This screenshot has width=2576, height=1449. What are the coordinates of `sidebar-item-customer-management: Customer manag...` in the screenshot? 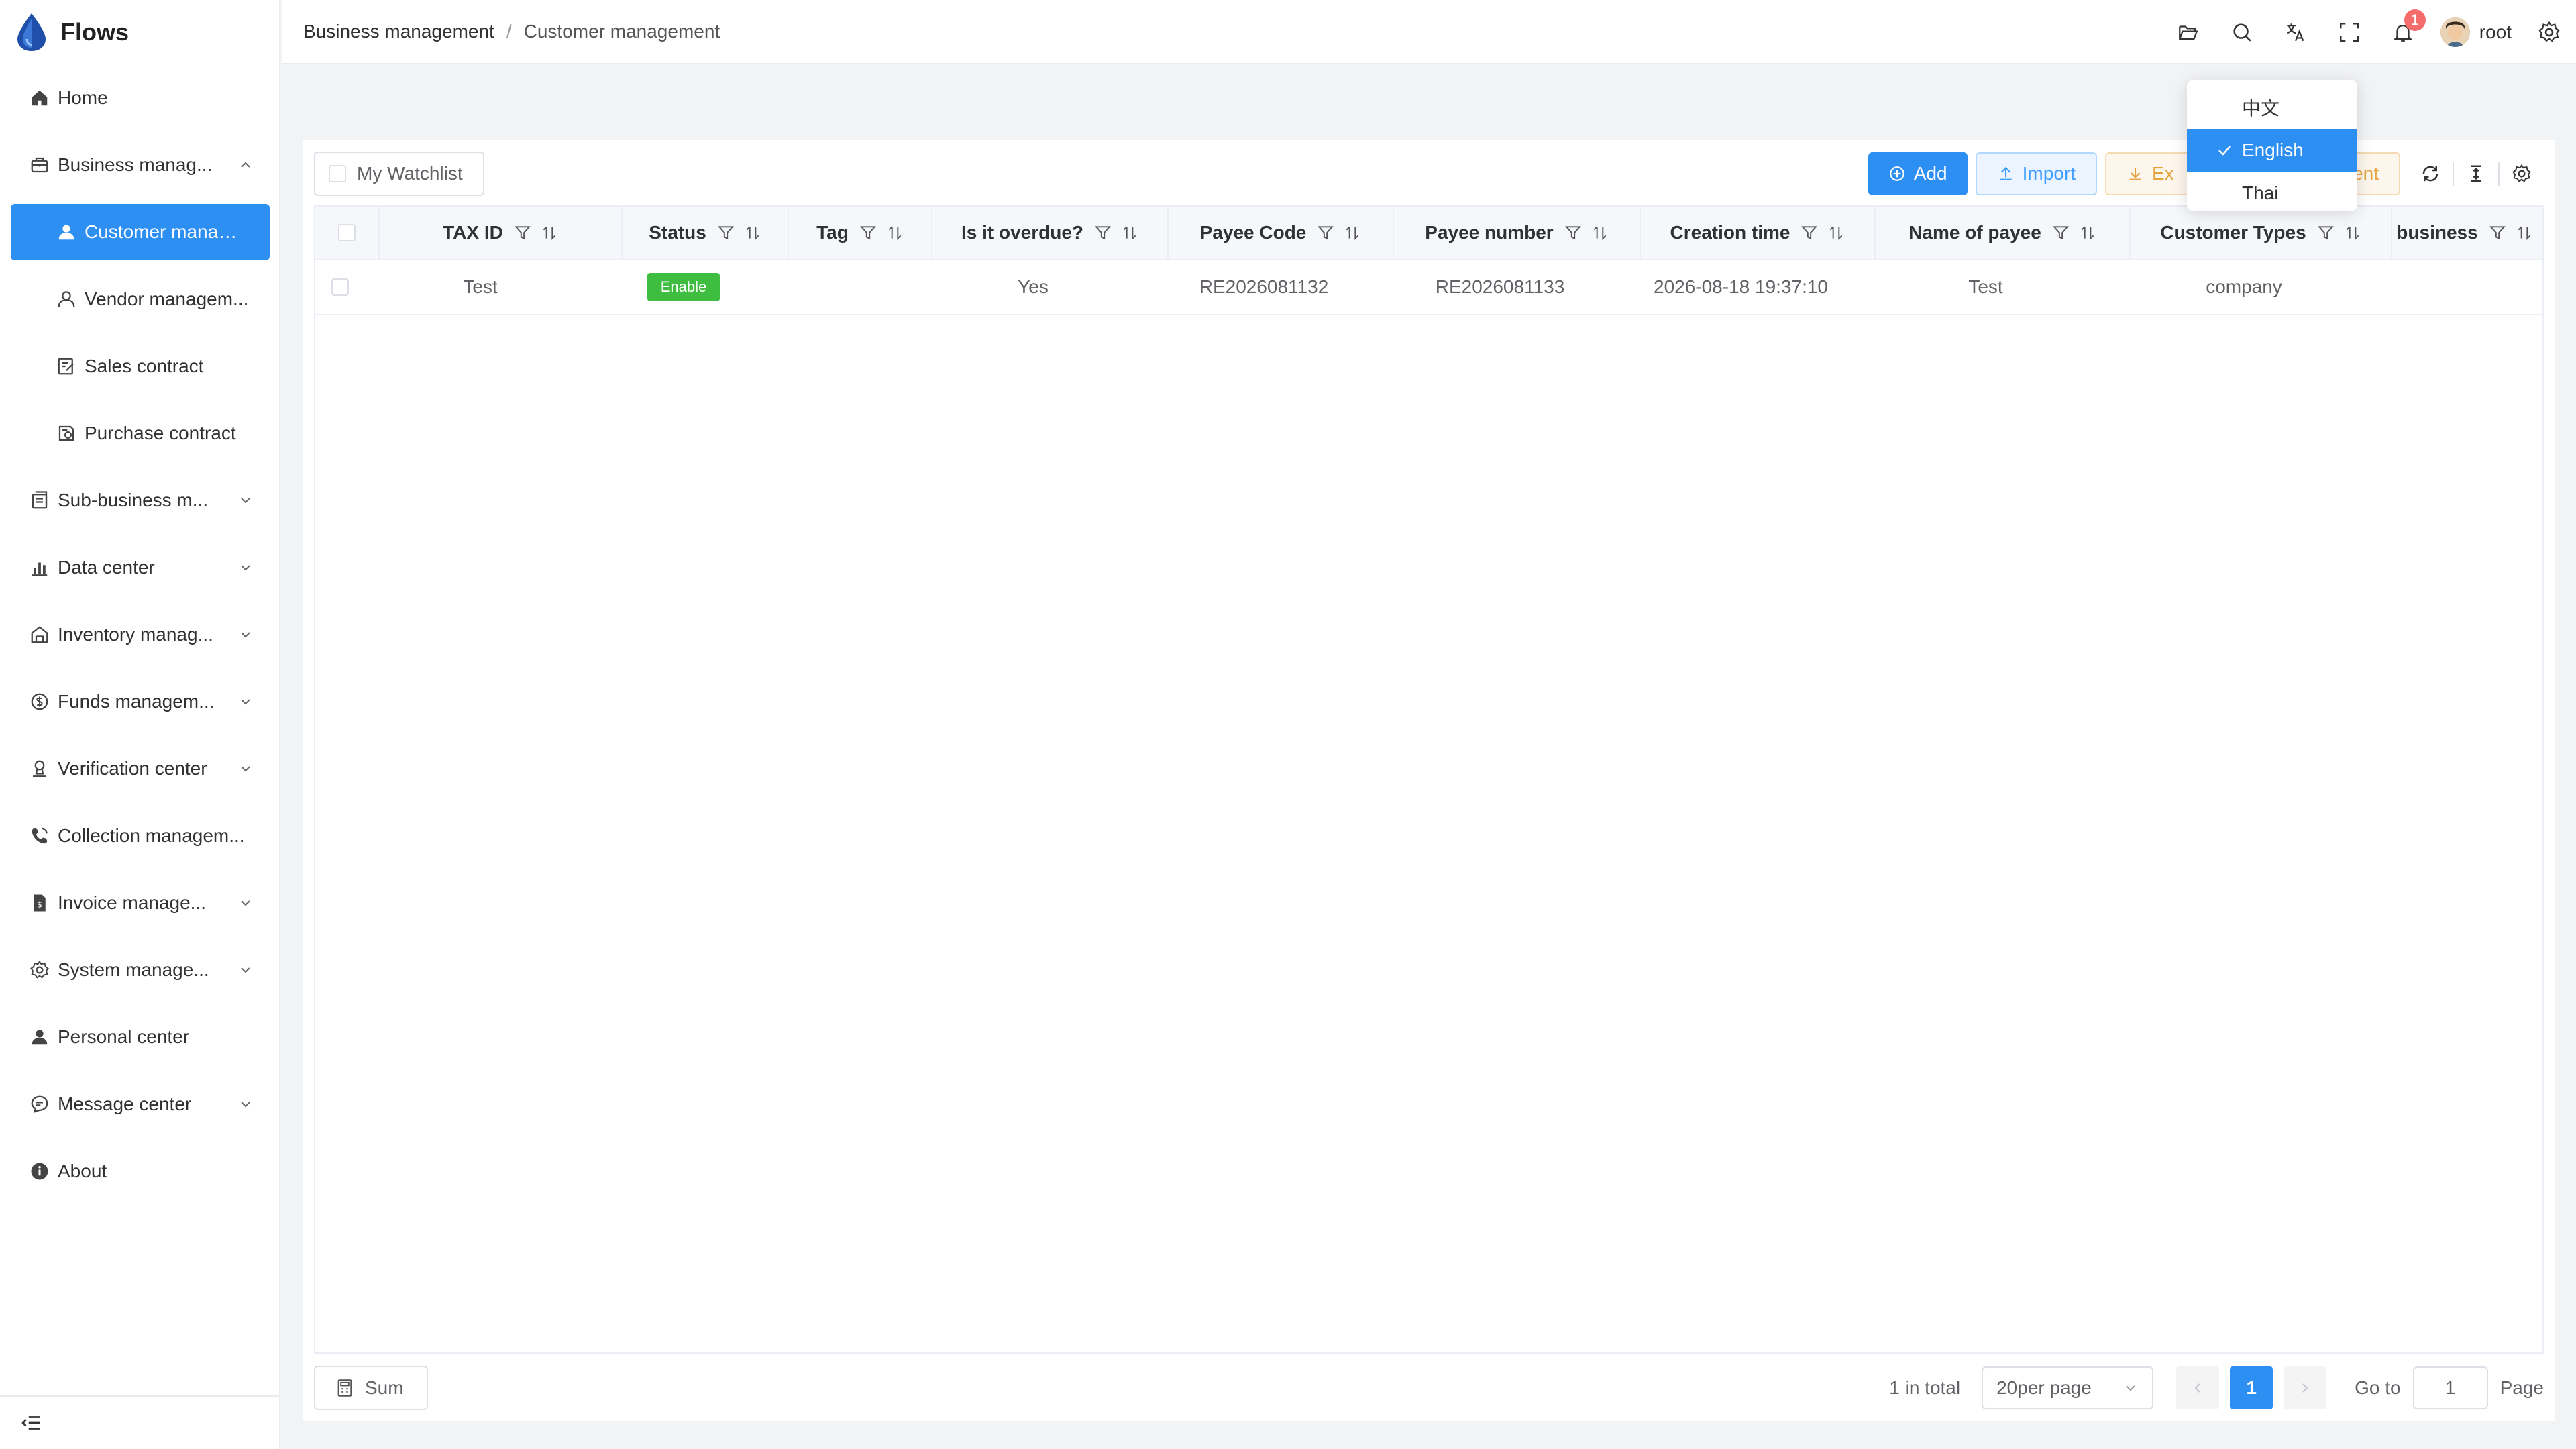 It's located at (140, 232).